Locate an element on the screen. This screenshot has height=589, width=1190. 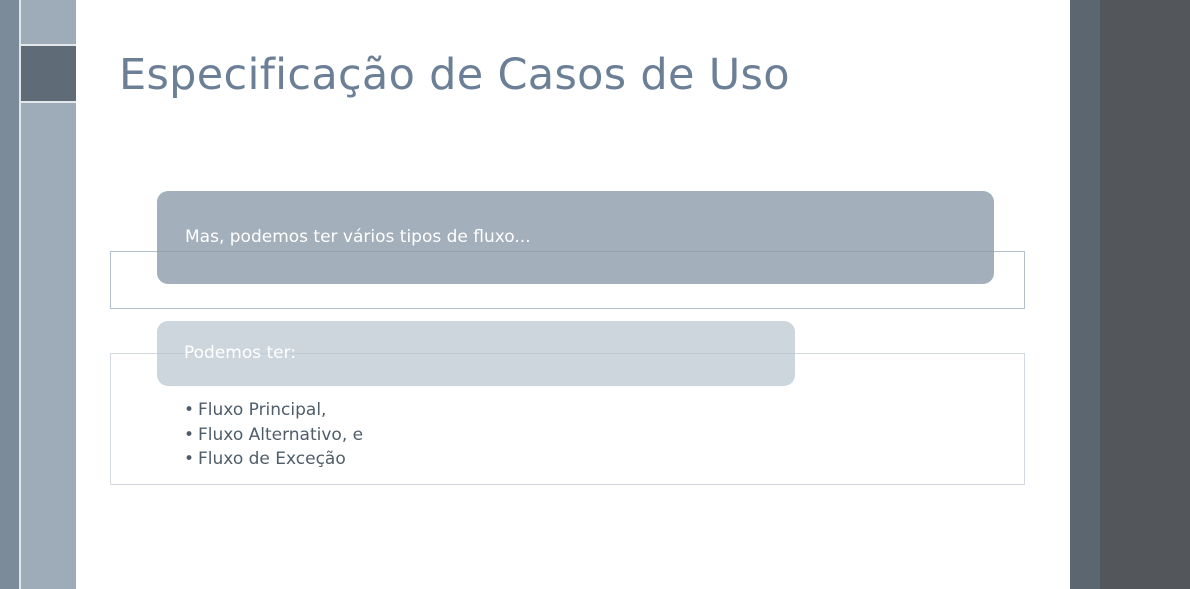
left-band-accent-block is located at coordinates (48, 73).